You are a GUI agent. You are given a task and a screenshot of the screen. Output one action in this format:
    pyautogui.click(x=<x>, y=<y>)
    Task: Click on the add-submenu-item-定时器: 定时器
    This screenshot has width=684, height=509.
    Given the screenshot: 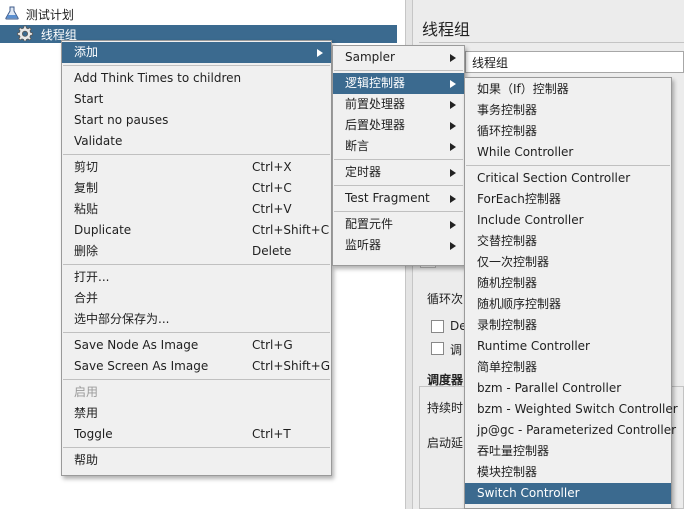 What is the action you would take?
    pyautogui.click(x=398, y=172)
    